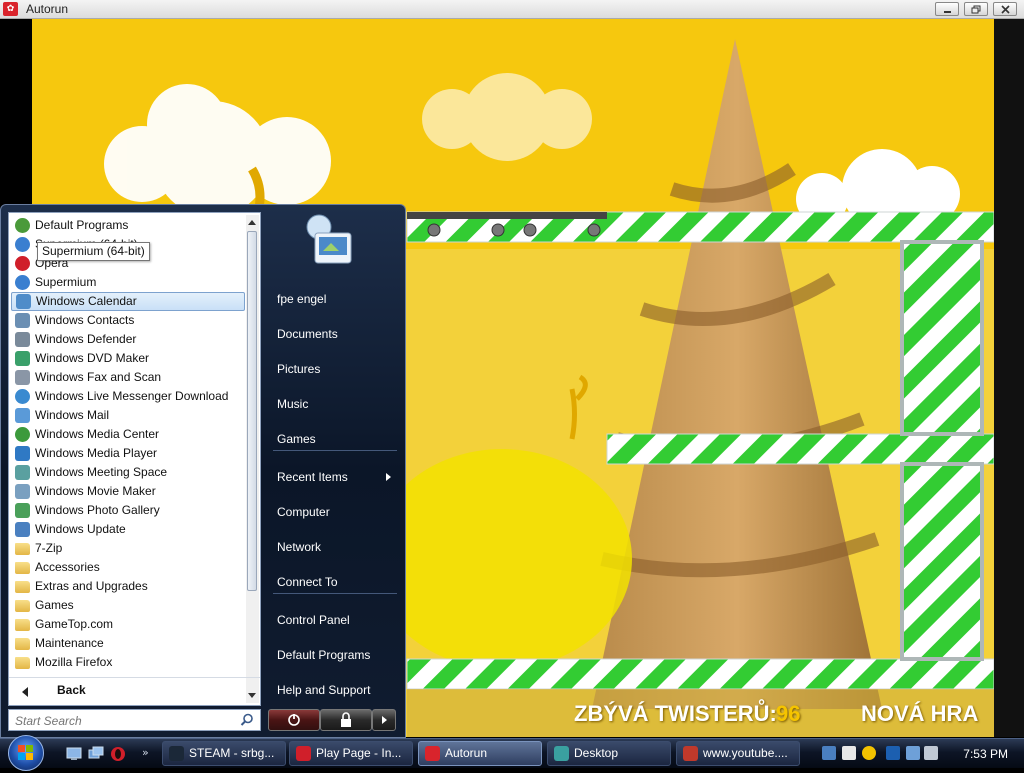 This screenshot has height=773, width=1024. What do you see at coordinates (128, 434) in the screenshot?
I see `program-item: Windows Media Center` at bounding box center [128, 434].